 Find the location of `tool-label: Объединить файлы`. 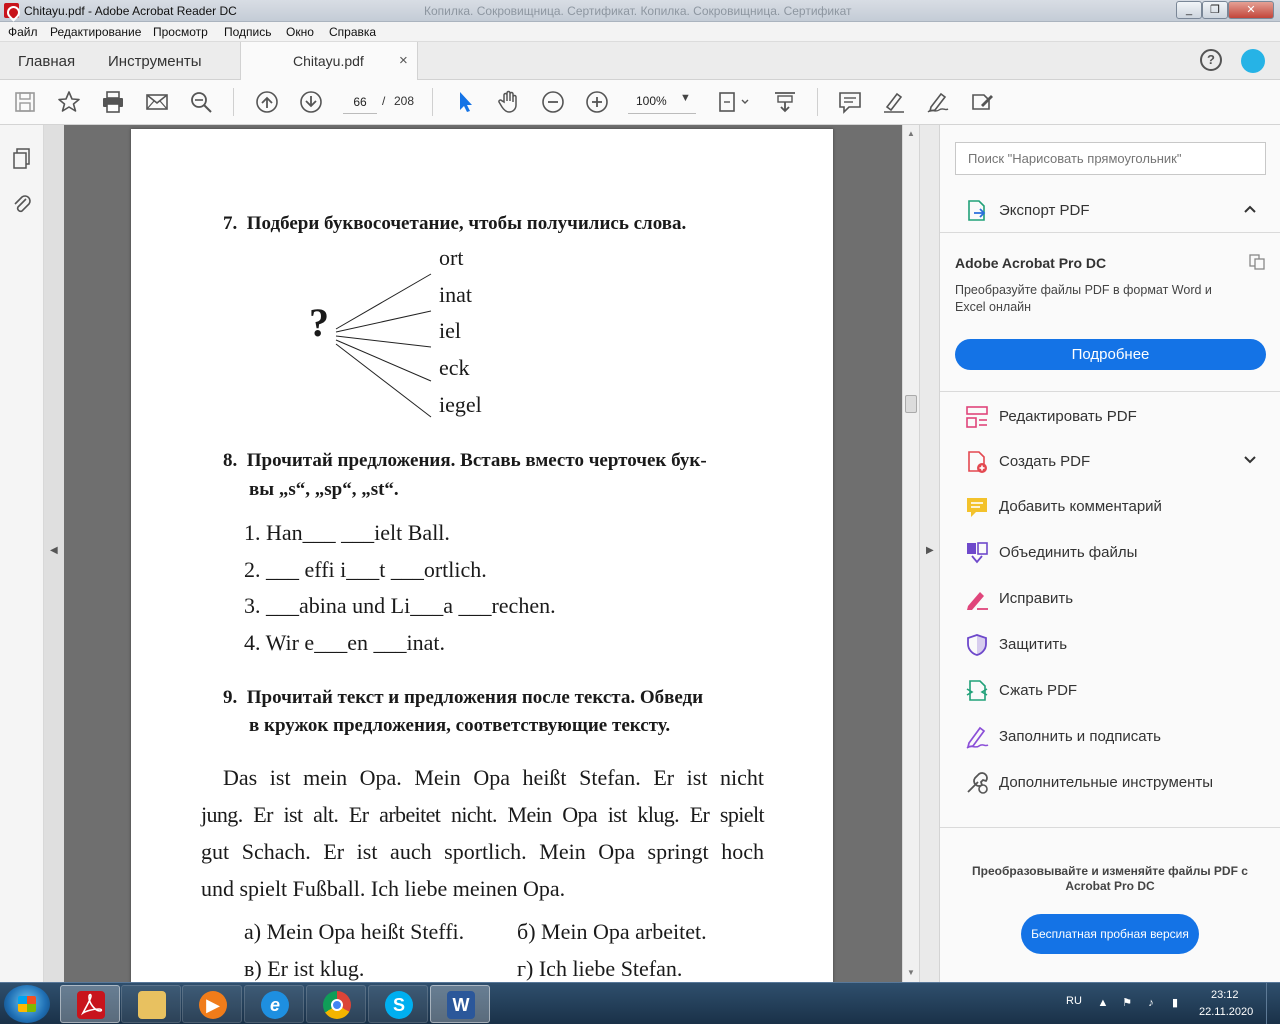

tool-label: Объединить файлы is located at coordinates (1068, 552).